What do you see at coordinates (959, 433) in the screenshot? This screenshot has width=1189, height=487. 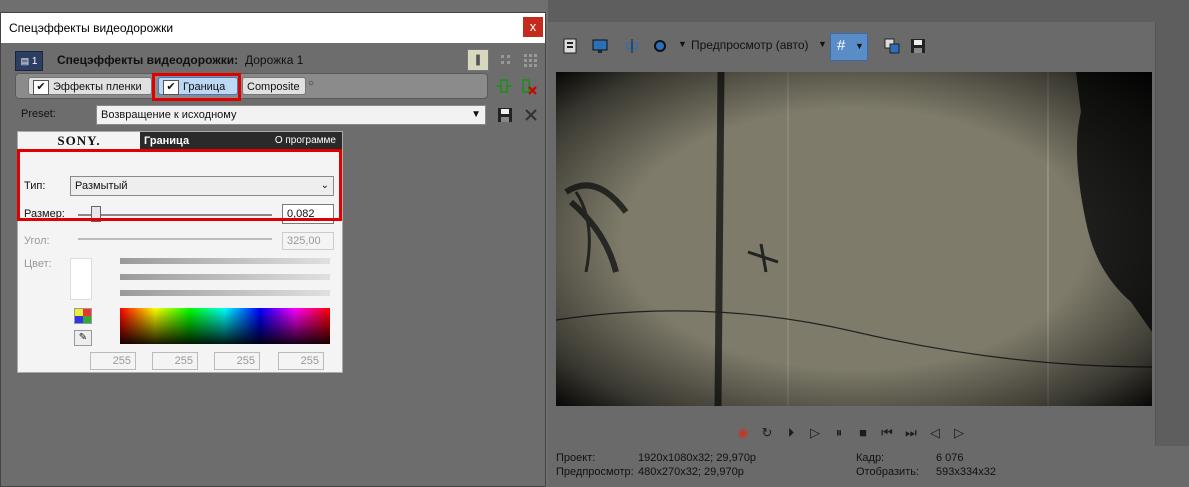 I see `next-frame-button: ▷` at bounding box center [959, 433].